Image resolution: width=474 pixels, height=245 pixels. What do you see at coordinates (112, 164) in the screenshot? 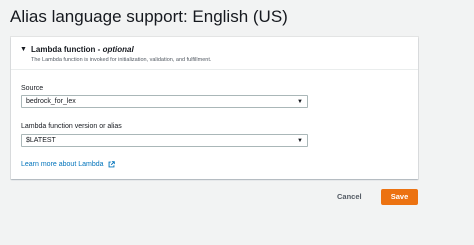
I see `external-link-icon` at bounding box center [112, 164].